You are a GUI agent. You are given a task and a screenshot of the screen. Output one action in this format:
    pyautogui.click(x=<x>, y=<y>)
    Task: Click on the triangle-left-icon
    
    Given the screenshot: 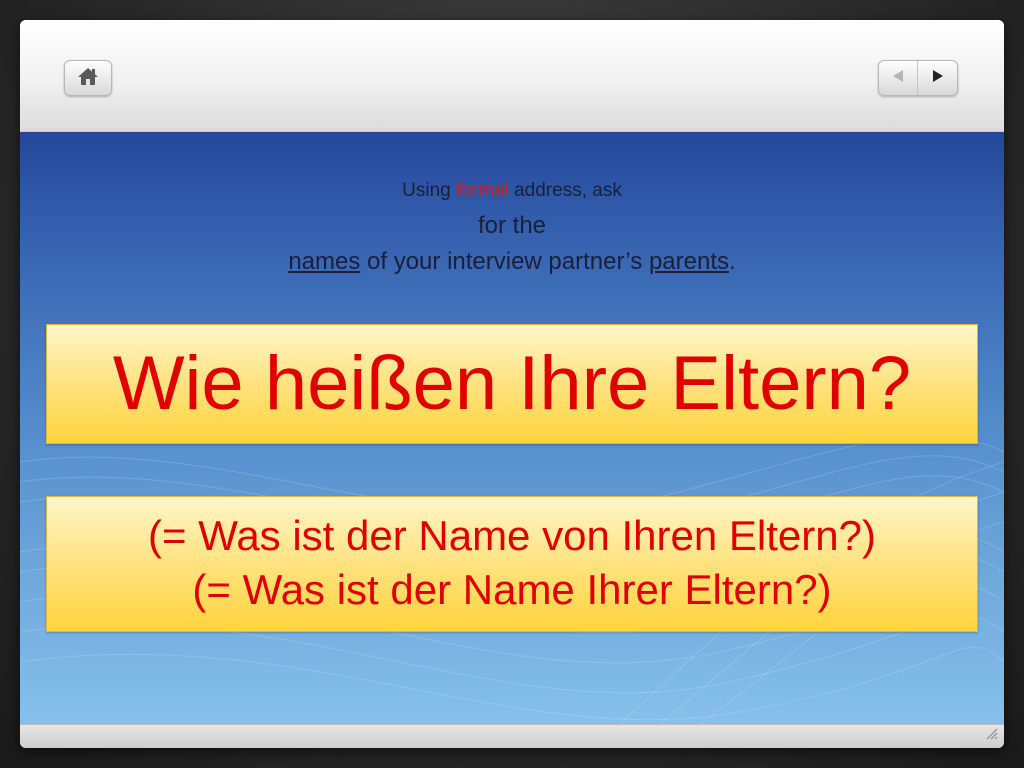 What is the action you would take?
    pyautogui.click(x=898, y=78)
    